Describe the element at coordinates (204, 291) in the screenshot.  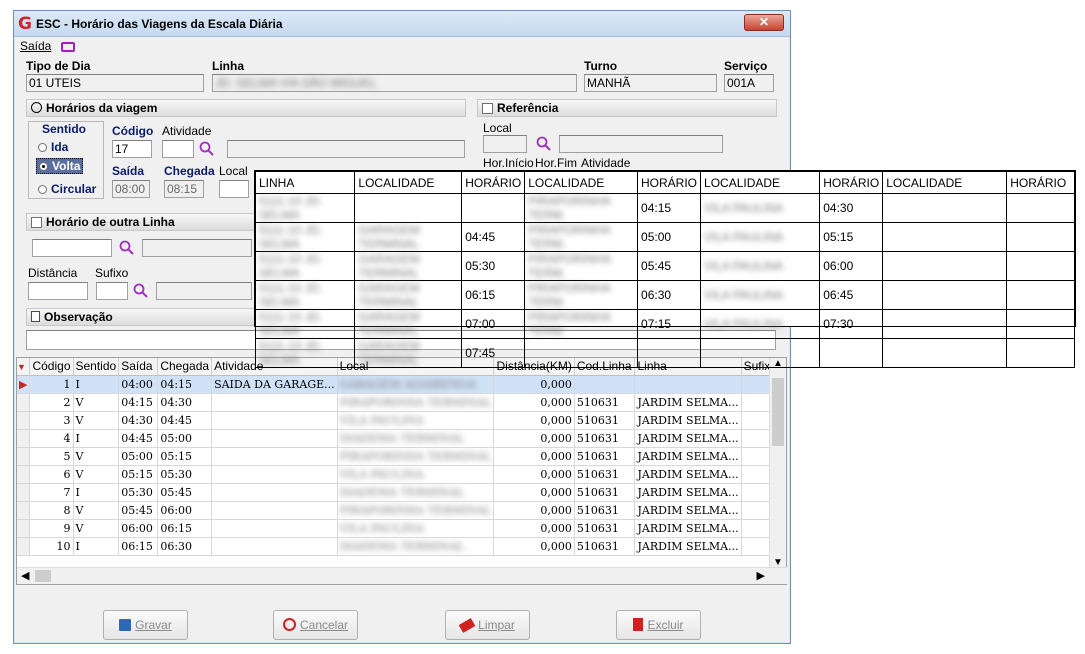
I see `sufixo-desc-field` at that location.